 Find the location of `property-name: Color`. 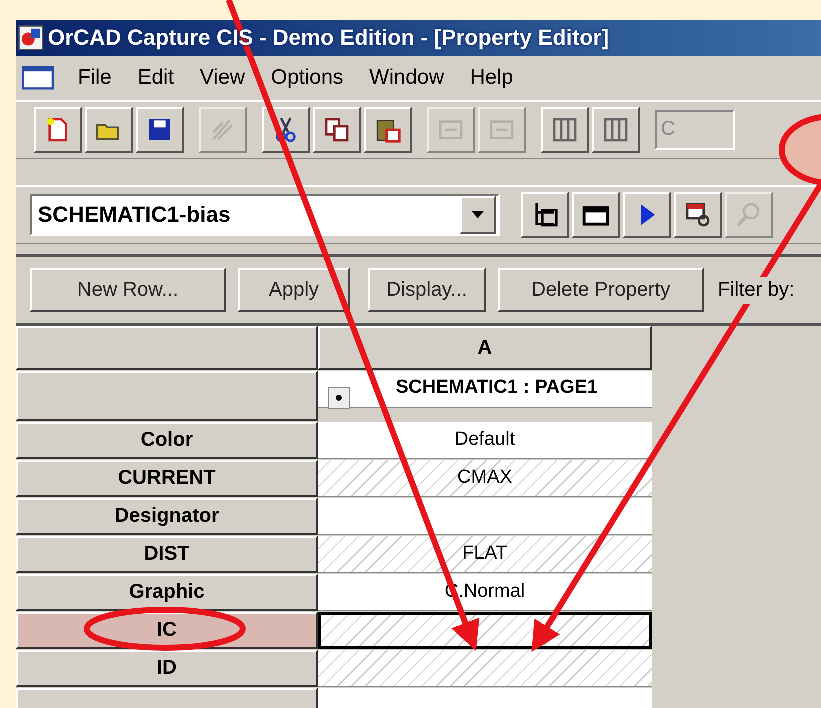

property-name: Color is located at coordinates (167, 440).